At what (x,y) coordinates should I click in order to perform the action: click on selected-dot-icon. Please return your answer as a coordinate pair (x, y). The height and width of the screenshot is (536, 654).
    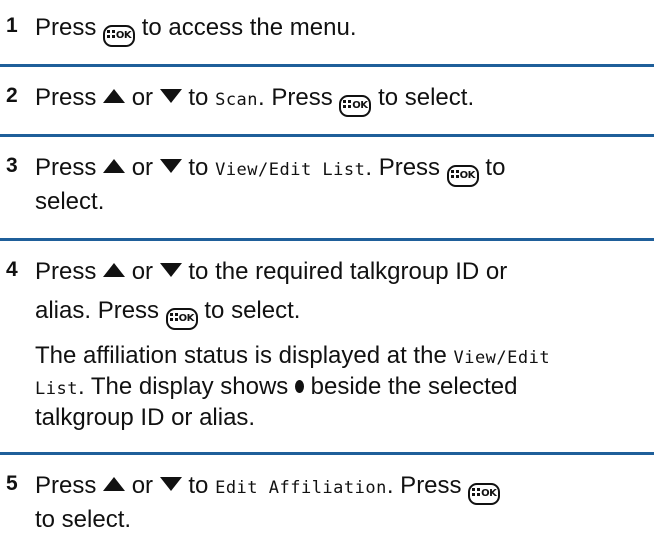
    Looking at the image, I should click on (299, 386).